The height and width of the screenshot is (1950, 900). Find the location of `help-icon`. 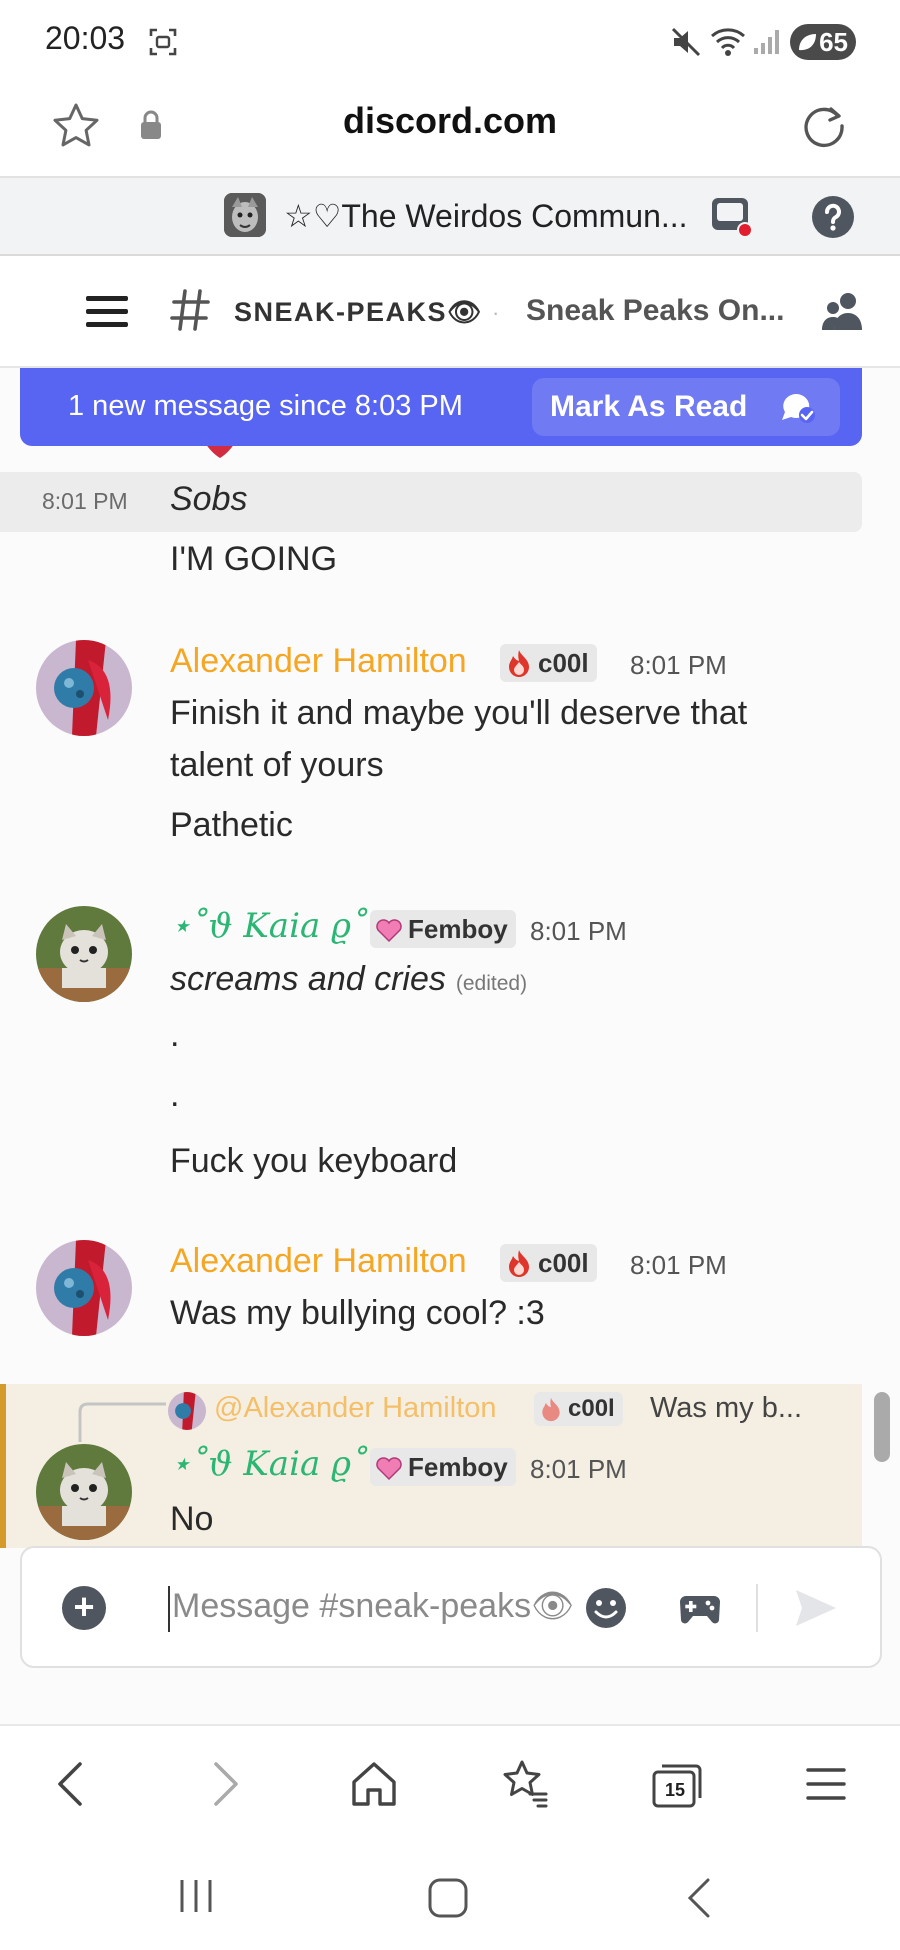

help-icon is located at coordinates (833, 217).